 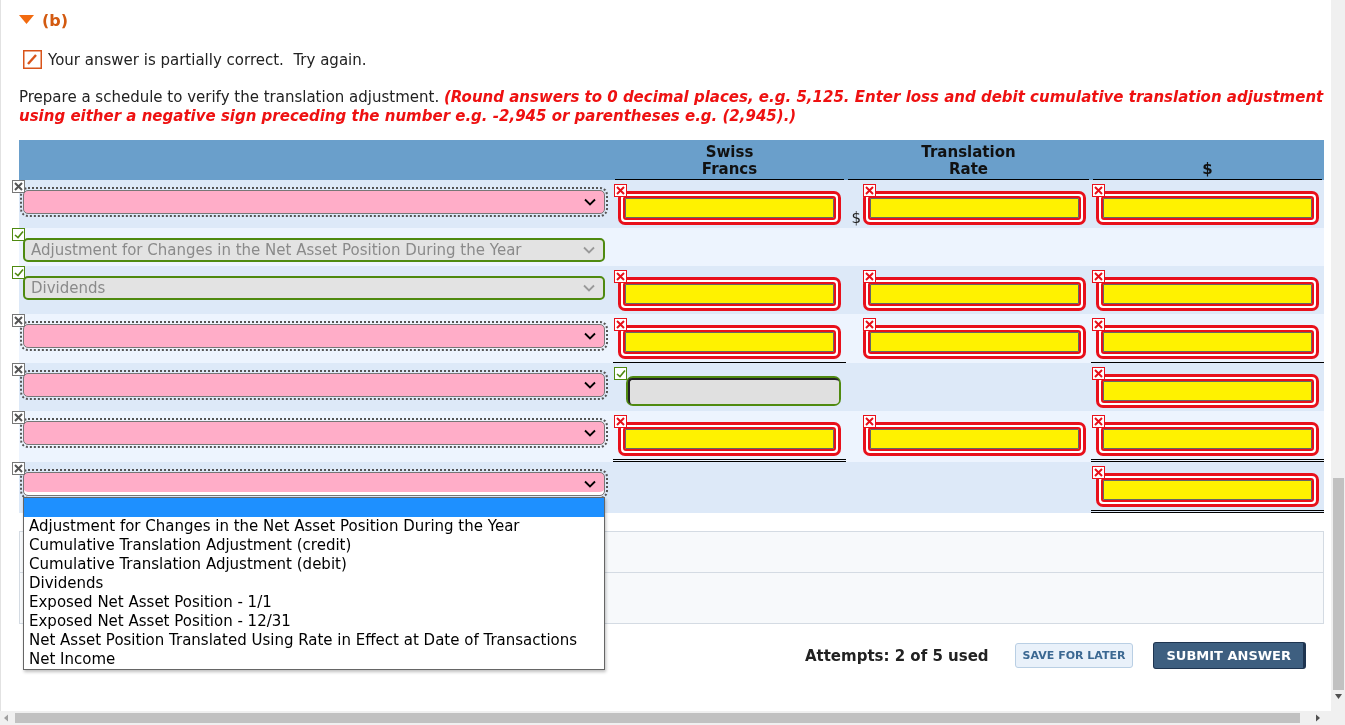 What do you see at coordinates (207, 59) in the screenshot?
I see `feedback-message: Your answer is partially correct. Try again.` at bounding box center [207, 59].